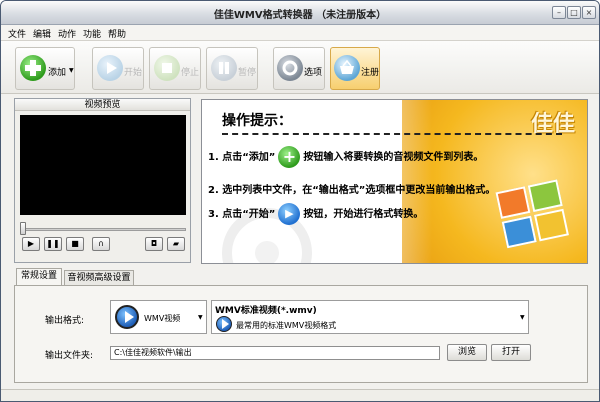 This screenshot has width=600, height=402. Describe the element at coordinates (33, 68) in the screenshot. I see `plus-icon` at that location.